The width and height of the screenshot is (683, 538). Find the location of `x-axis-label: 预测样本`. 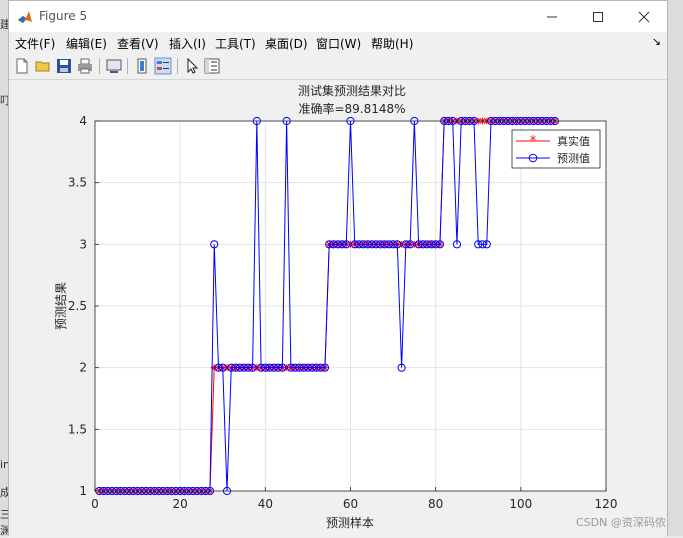

x-axis-label: 预测样本 is located at coordinates (350, 522).